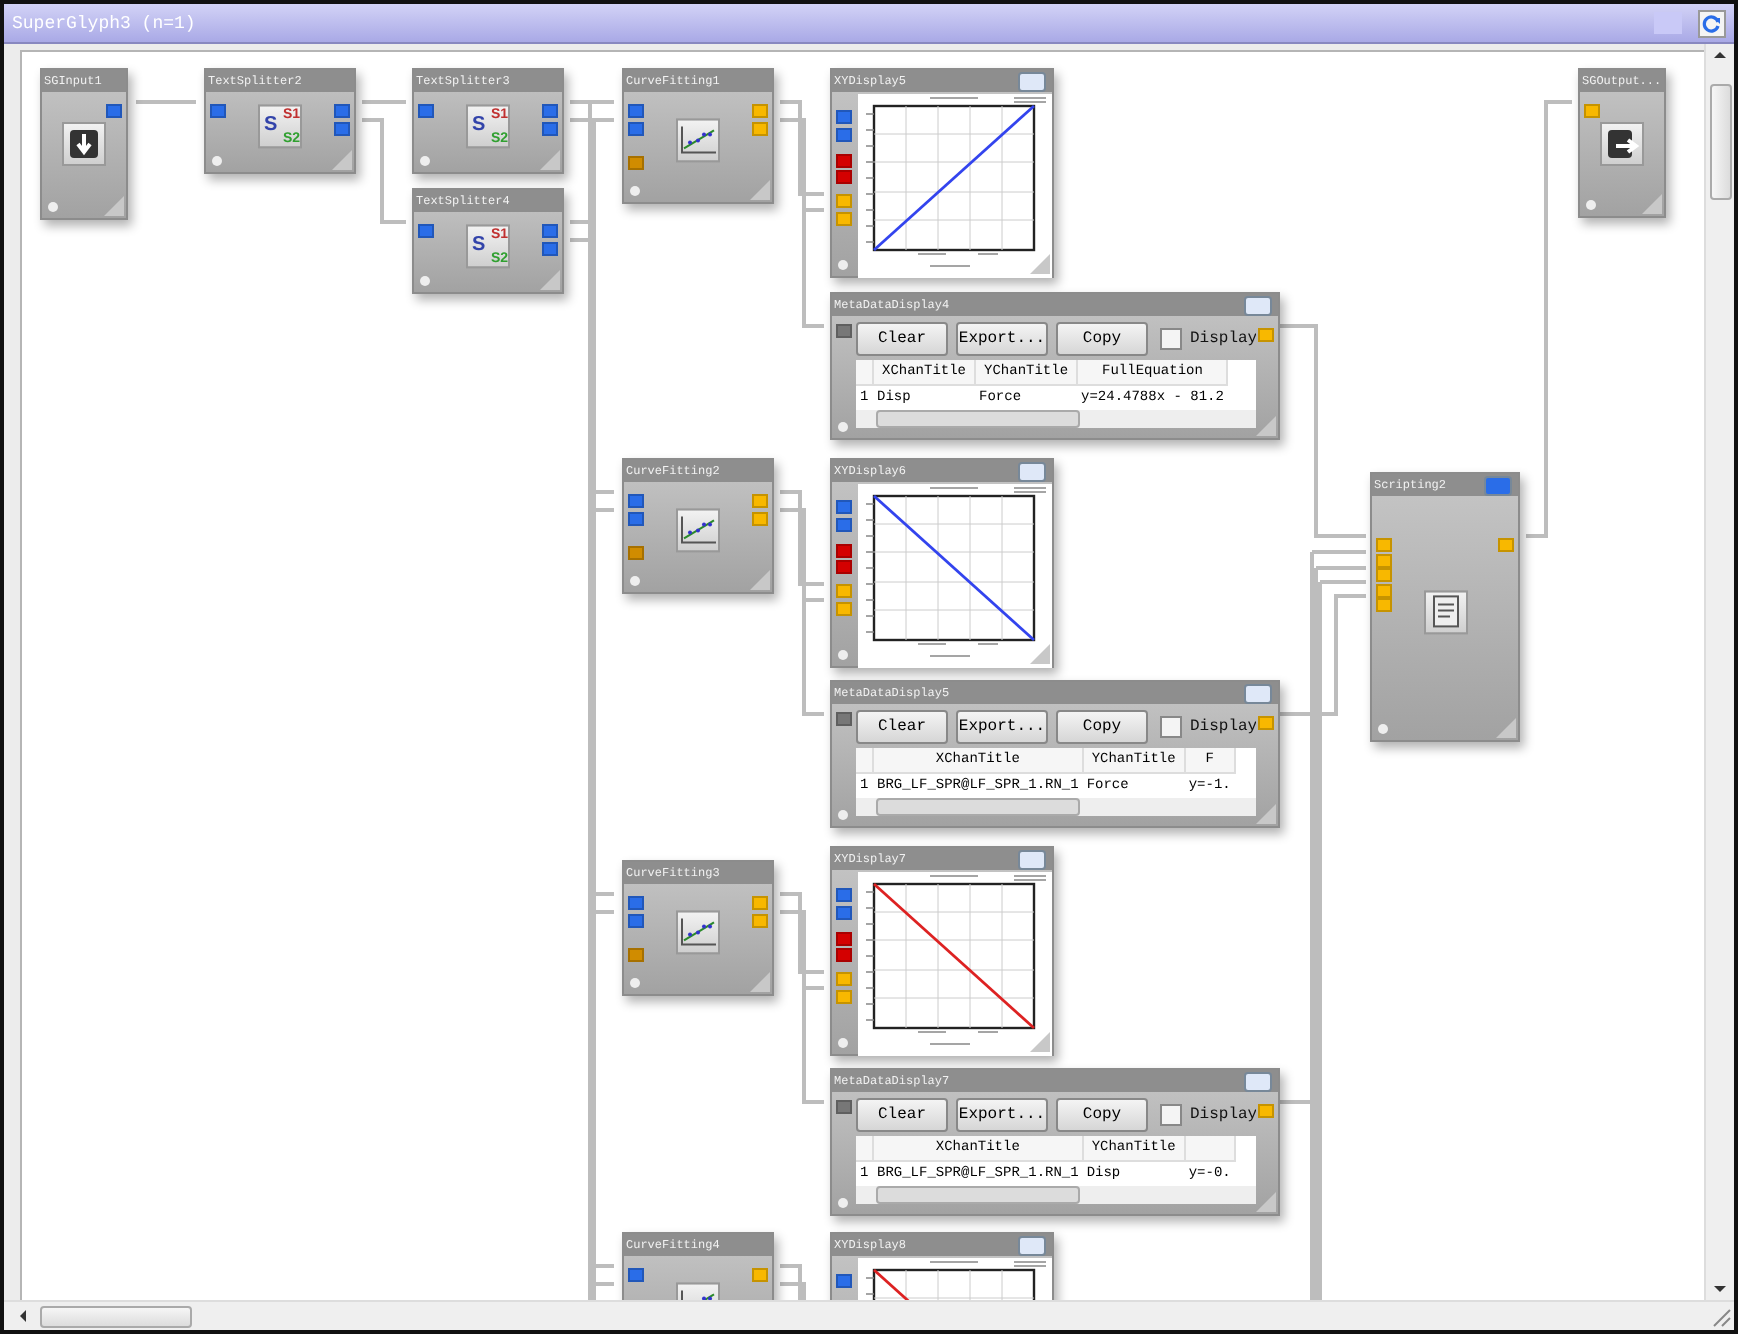 The width and height of the screenshot is (1738, 1334). I want to click on refresh-icon, so click(1712, 23).